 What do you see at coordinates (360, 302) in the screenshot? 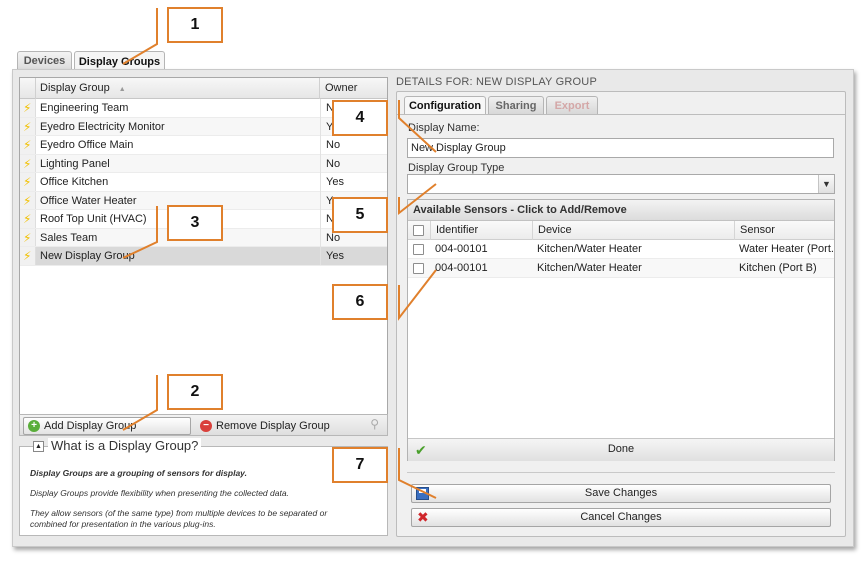
I see `callout-6: 6` at bounding box center [360, 302].